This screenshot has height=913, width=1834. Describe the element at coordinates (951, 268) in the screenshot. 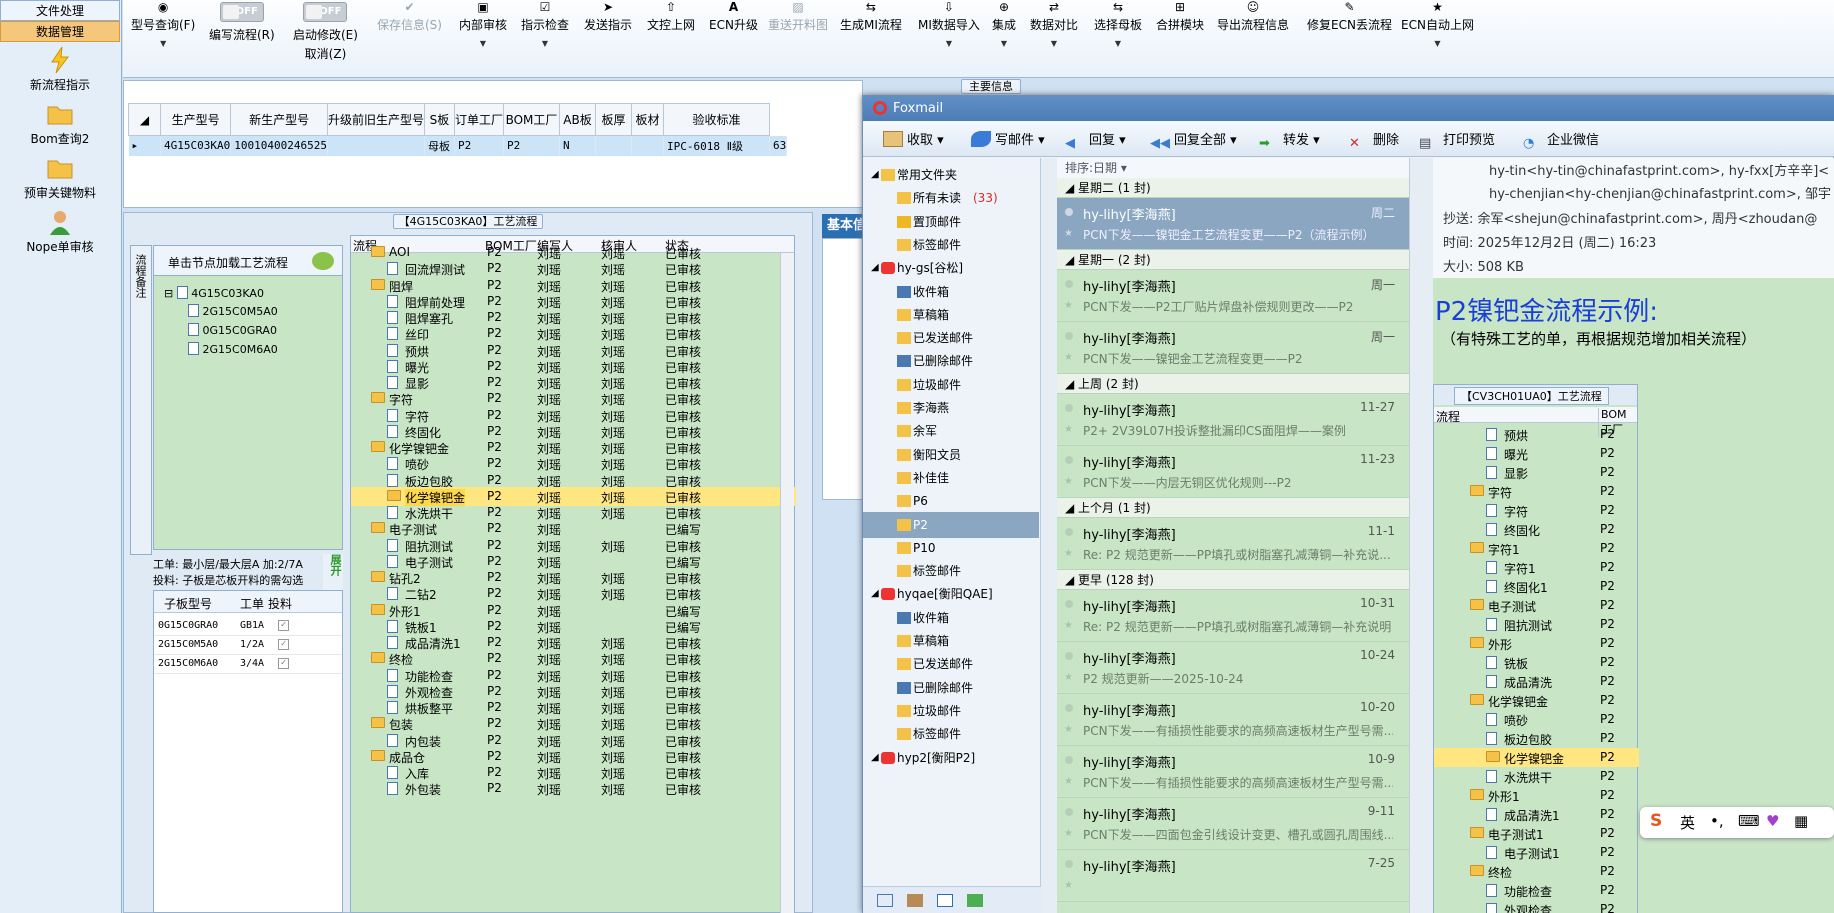

I see `folder-item: ◢ hy-gs[谷松]` at that location.